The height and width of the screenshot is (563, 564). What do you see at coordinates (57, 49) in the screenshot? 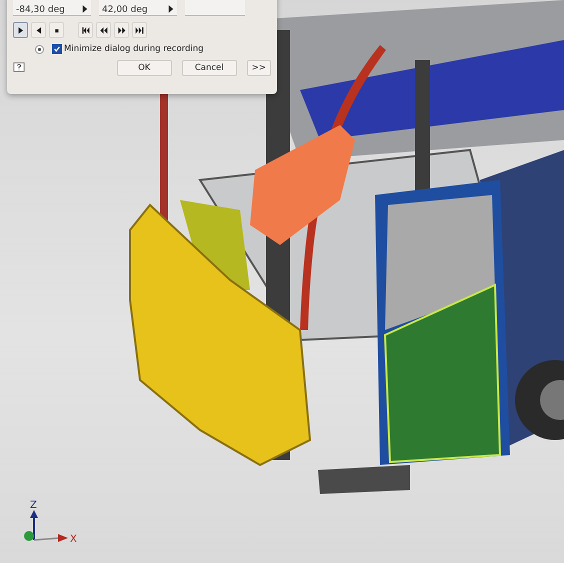
I see `checkbox` at bounding box center [57, 49].